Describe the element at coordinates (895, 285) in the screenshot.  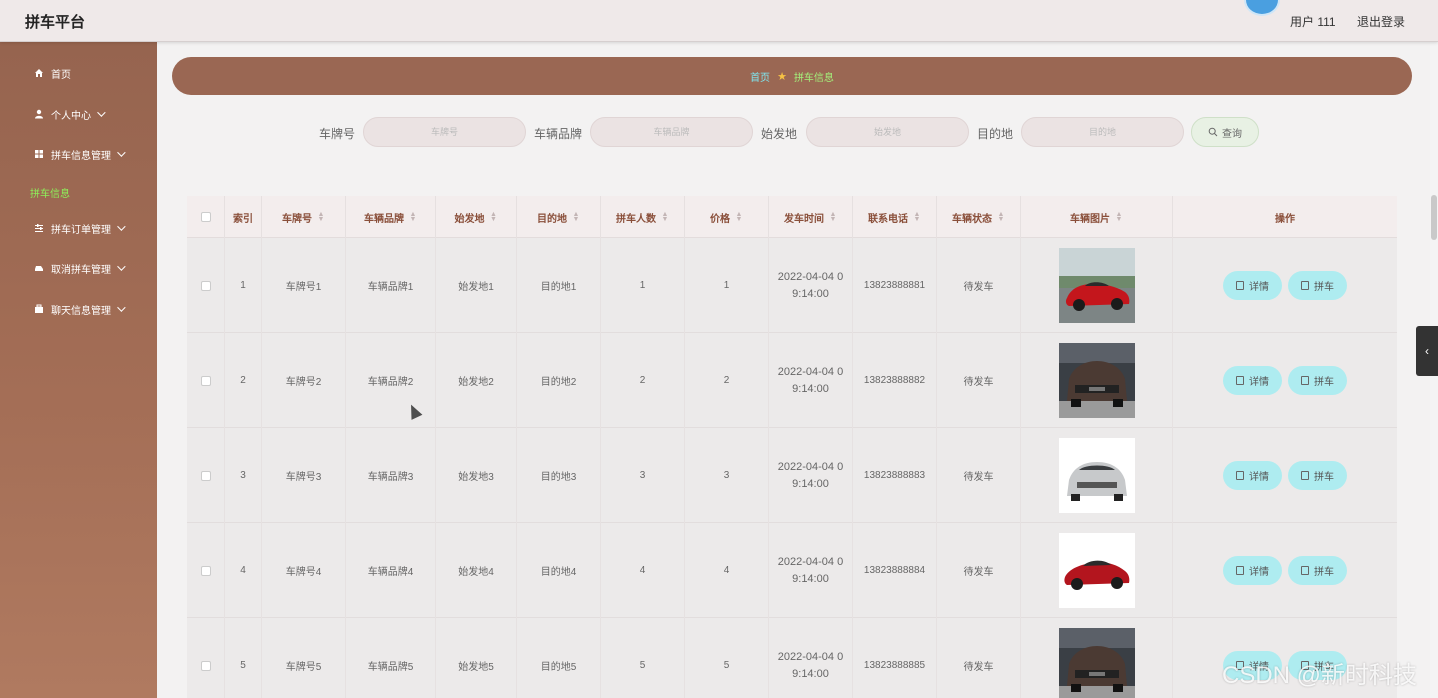
I see `cell-phone: 13823888881` at that location.